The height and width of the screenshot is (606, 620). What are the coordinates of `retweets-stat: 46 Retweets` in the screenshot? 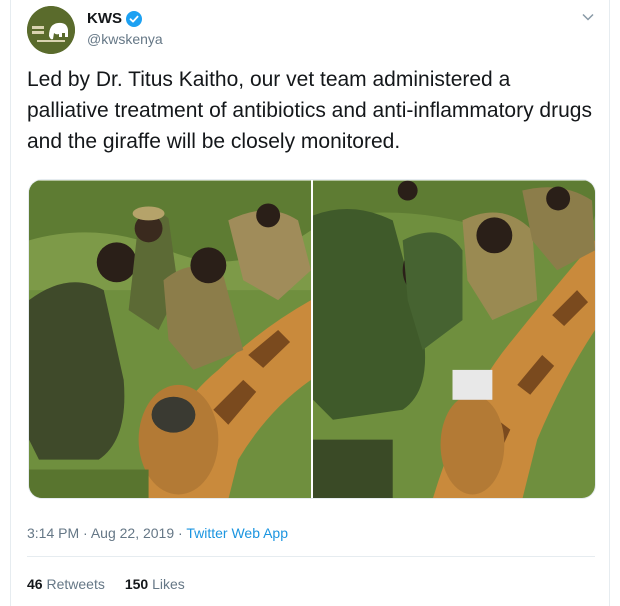 It's located at (66, 584).